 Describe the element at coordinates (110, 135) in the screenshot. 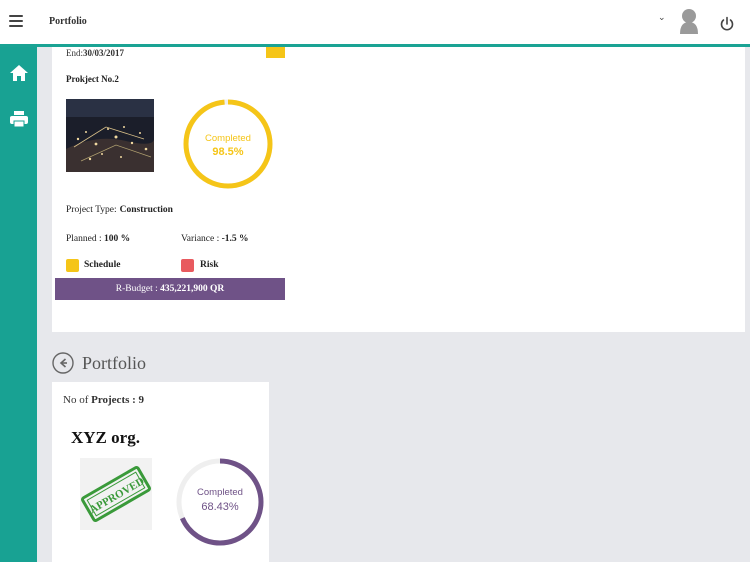

I see `project-image` at that location.